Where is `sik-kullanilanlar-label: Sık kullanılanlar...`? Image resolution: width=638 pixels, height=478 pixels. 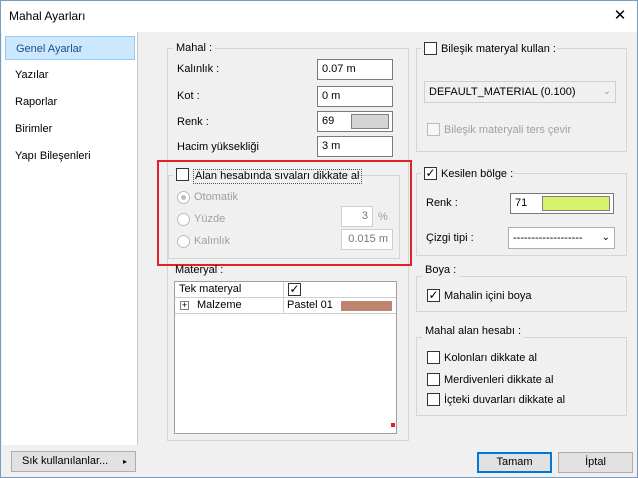 sik-kullanilanlar-label: Sık kullanılanlar... is located at coordinates (65, 461).